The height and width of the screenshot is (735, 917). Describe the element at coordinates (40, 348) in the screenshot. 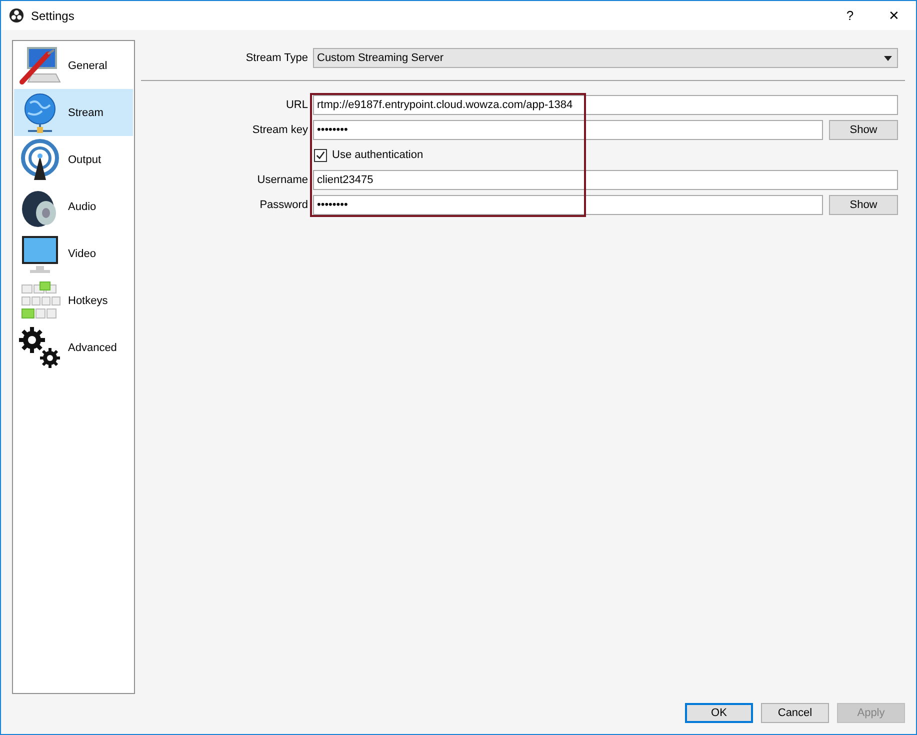

I see `gears-icon` at that location.